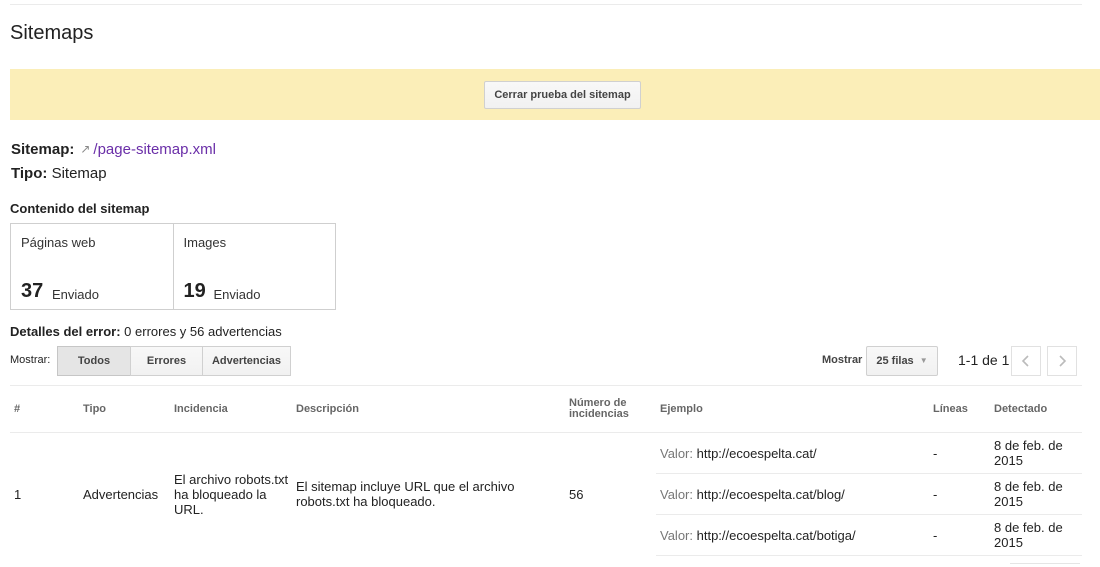 The image size is (1100, 567). I want to click on filter-all-button: Todos, so click(94, 361).